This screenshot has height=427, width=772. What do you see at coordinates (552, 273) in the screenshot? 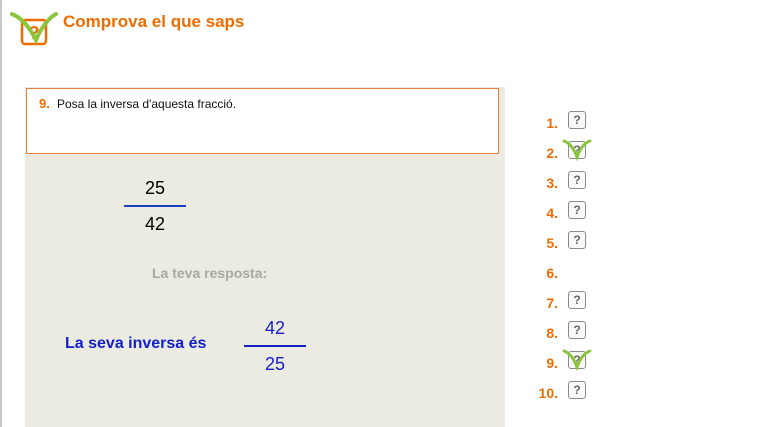
I see `question-list-number: 6.` at bounding box center [552, 273].